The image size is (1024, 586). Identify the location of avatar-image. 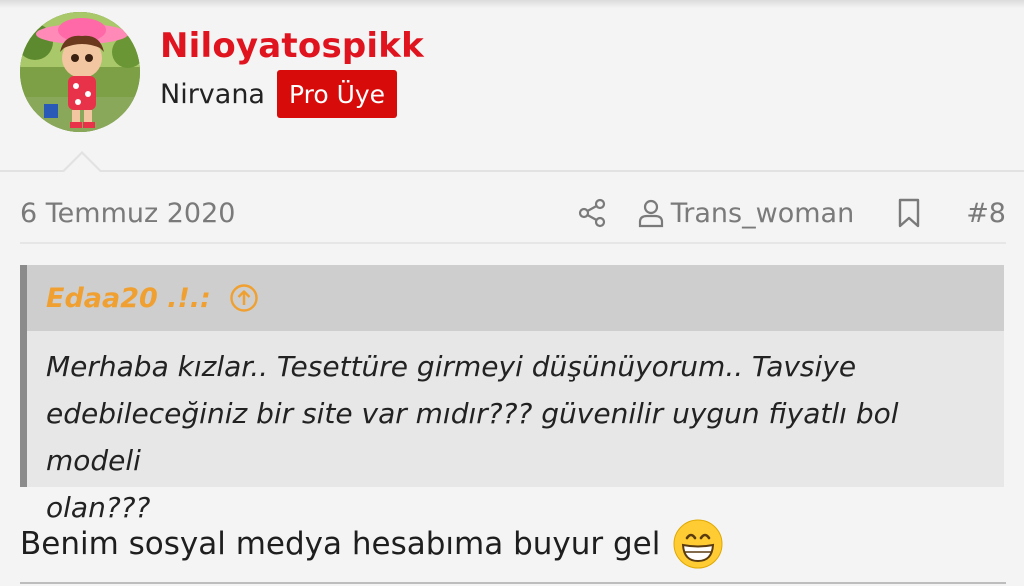
(80, 72).